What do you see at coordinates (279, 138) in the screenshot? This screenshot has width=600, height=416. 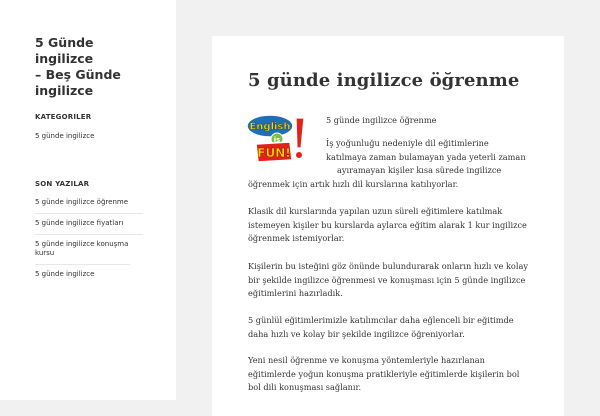 I see `english-is-fun-logo: English is FUN!` at bounding box center [279, 138].